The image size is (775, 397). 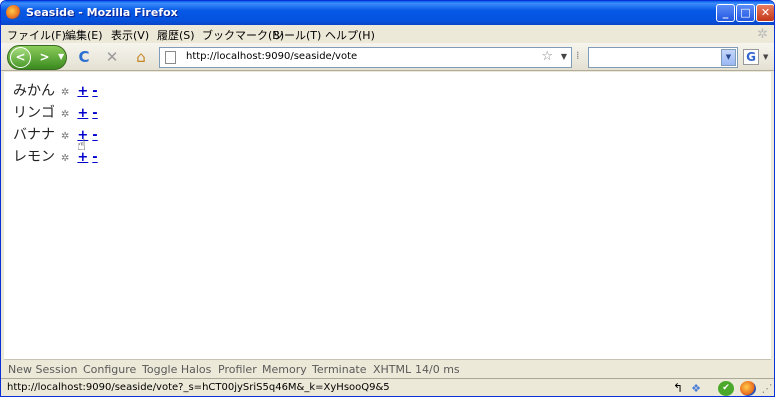 What do you see at coordinates (61, 56) in the screenshot?
I see `history-dropdown-icon: ▼` at bounding box center [61, 56].